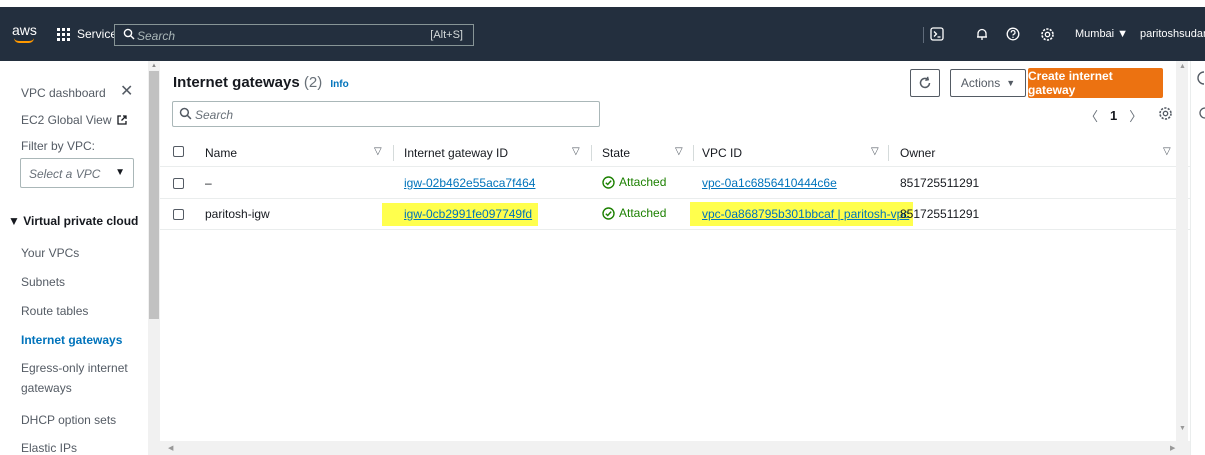 Image resolution: width=1205 pixels, height=455 pixels. I want to click on cell-internet-gateway-id-link: igw-02b462e55aca7f464, so click(469, 183).